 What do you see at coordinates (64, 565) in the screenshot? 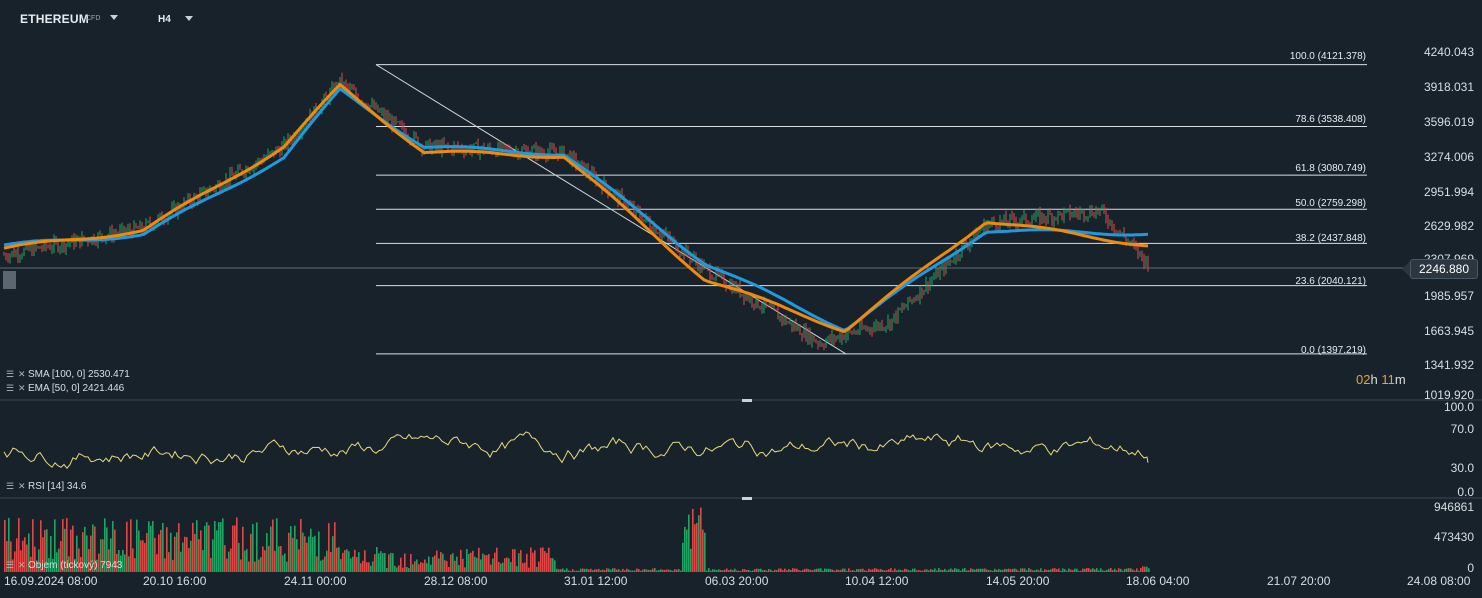
I see `volume-legend: ☰ ✕ Objem (tickový) 7943` at bounding box center [64, 565].